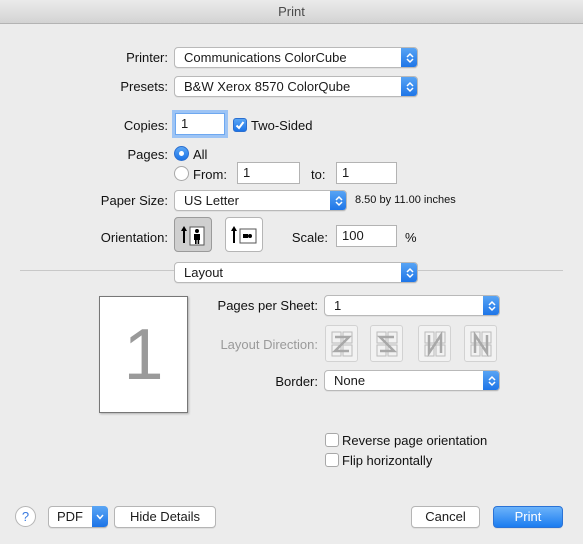 Image resolution: width=583 pixels, height=544 pixels. I want to click on flip-horizontally-label: Flip horizontally, so click(387, 460).